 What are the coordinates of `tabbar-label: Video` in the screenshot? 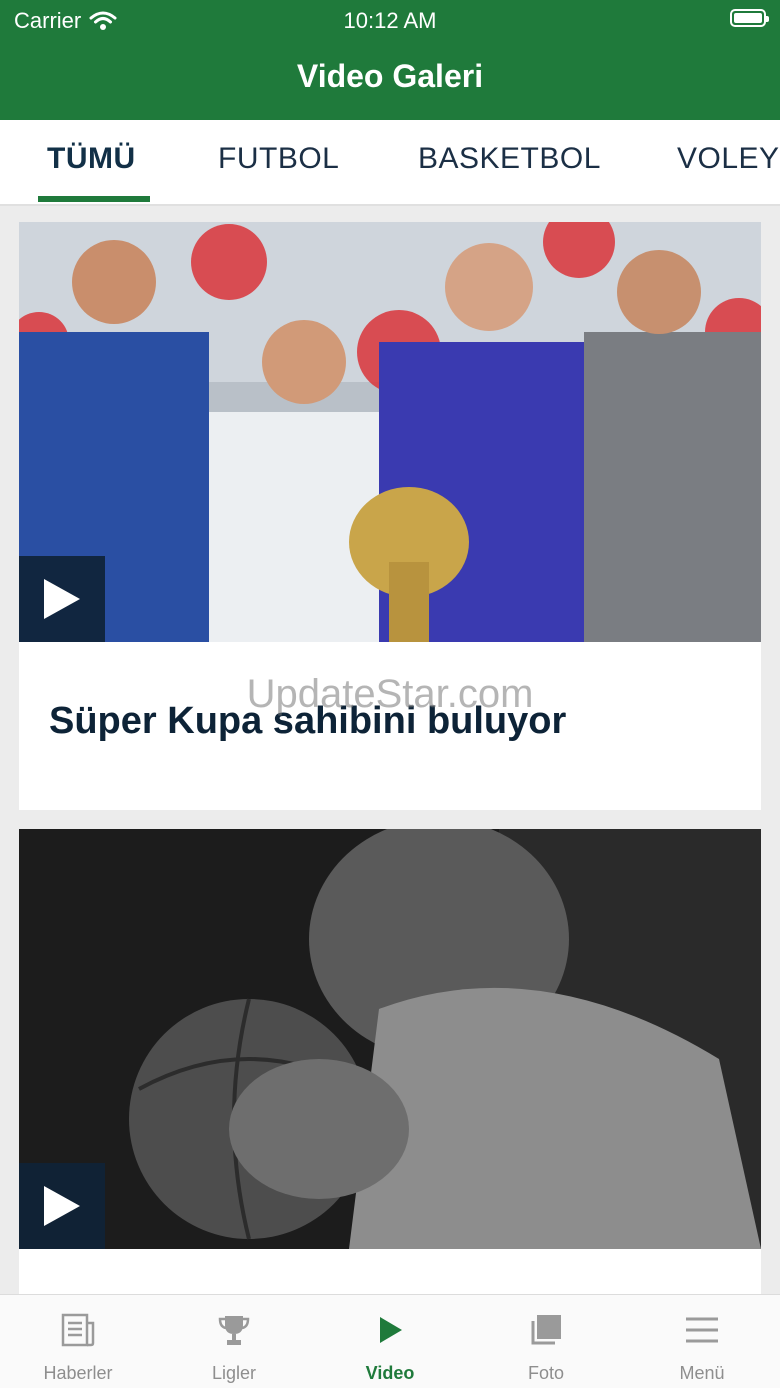 It's located at (390, 1373).